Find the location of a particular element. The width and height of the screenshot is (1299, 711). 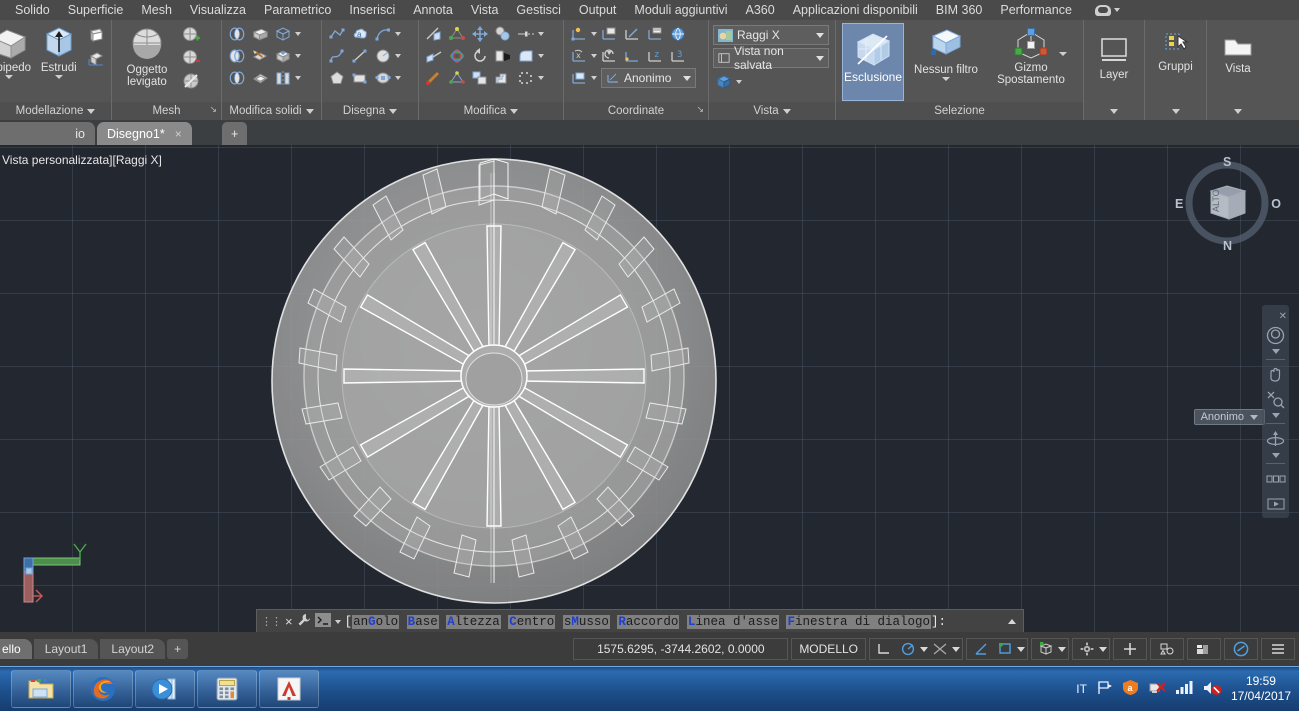

arc-icon is located at coordinates (383, 34).